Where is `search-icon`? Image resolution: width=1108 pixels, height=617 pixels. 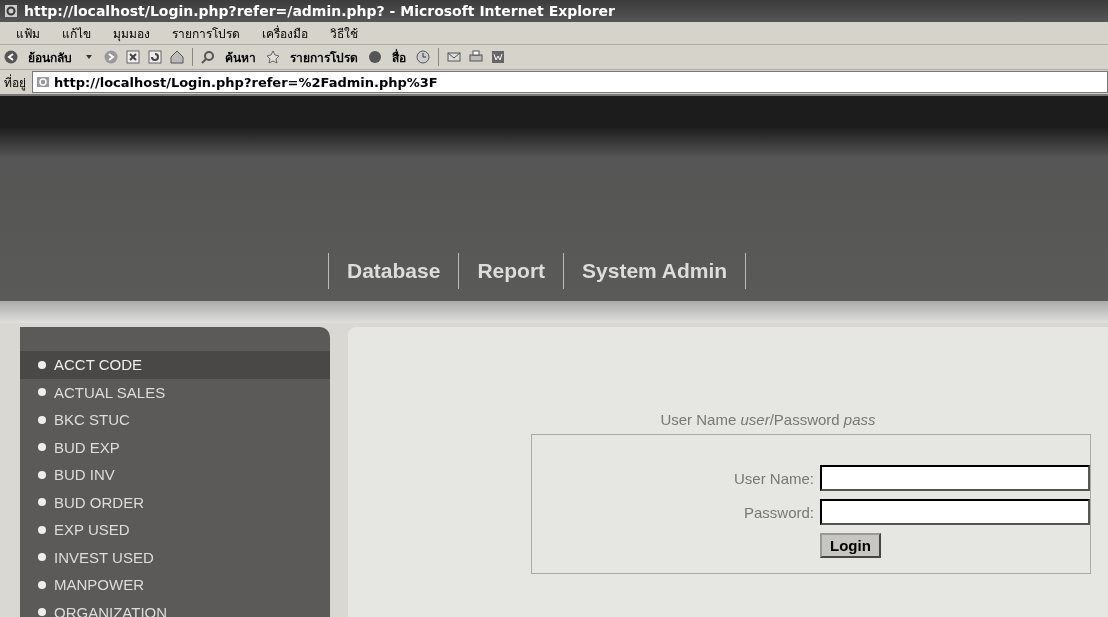
search-icon is located at coordinates (208, 57).